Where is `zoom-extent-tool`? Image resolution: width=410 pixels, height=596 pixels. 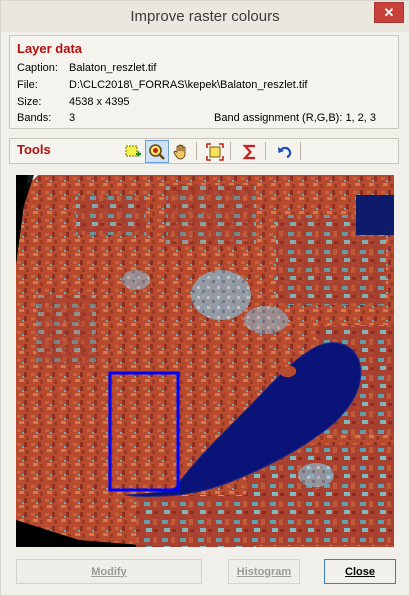
zoom-extent-tool is located at coordinates (215, 151).